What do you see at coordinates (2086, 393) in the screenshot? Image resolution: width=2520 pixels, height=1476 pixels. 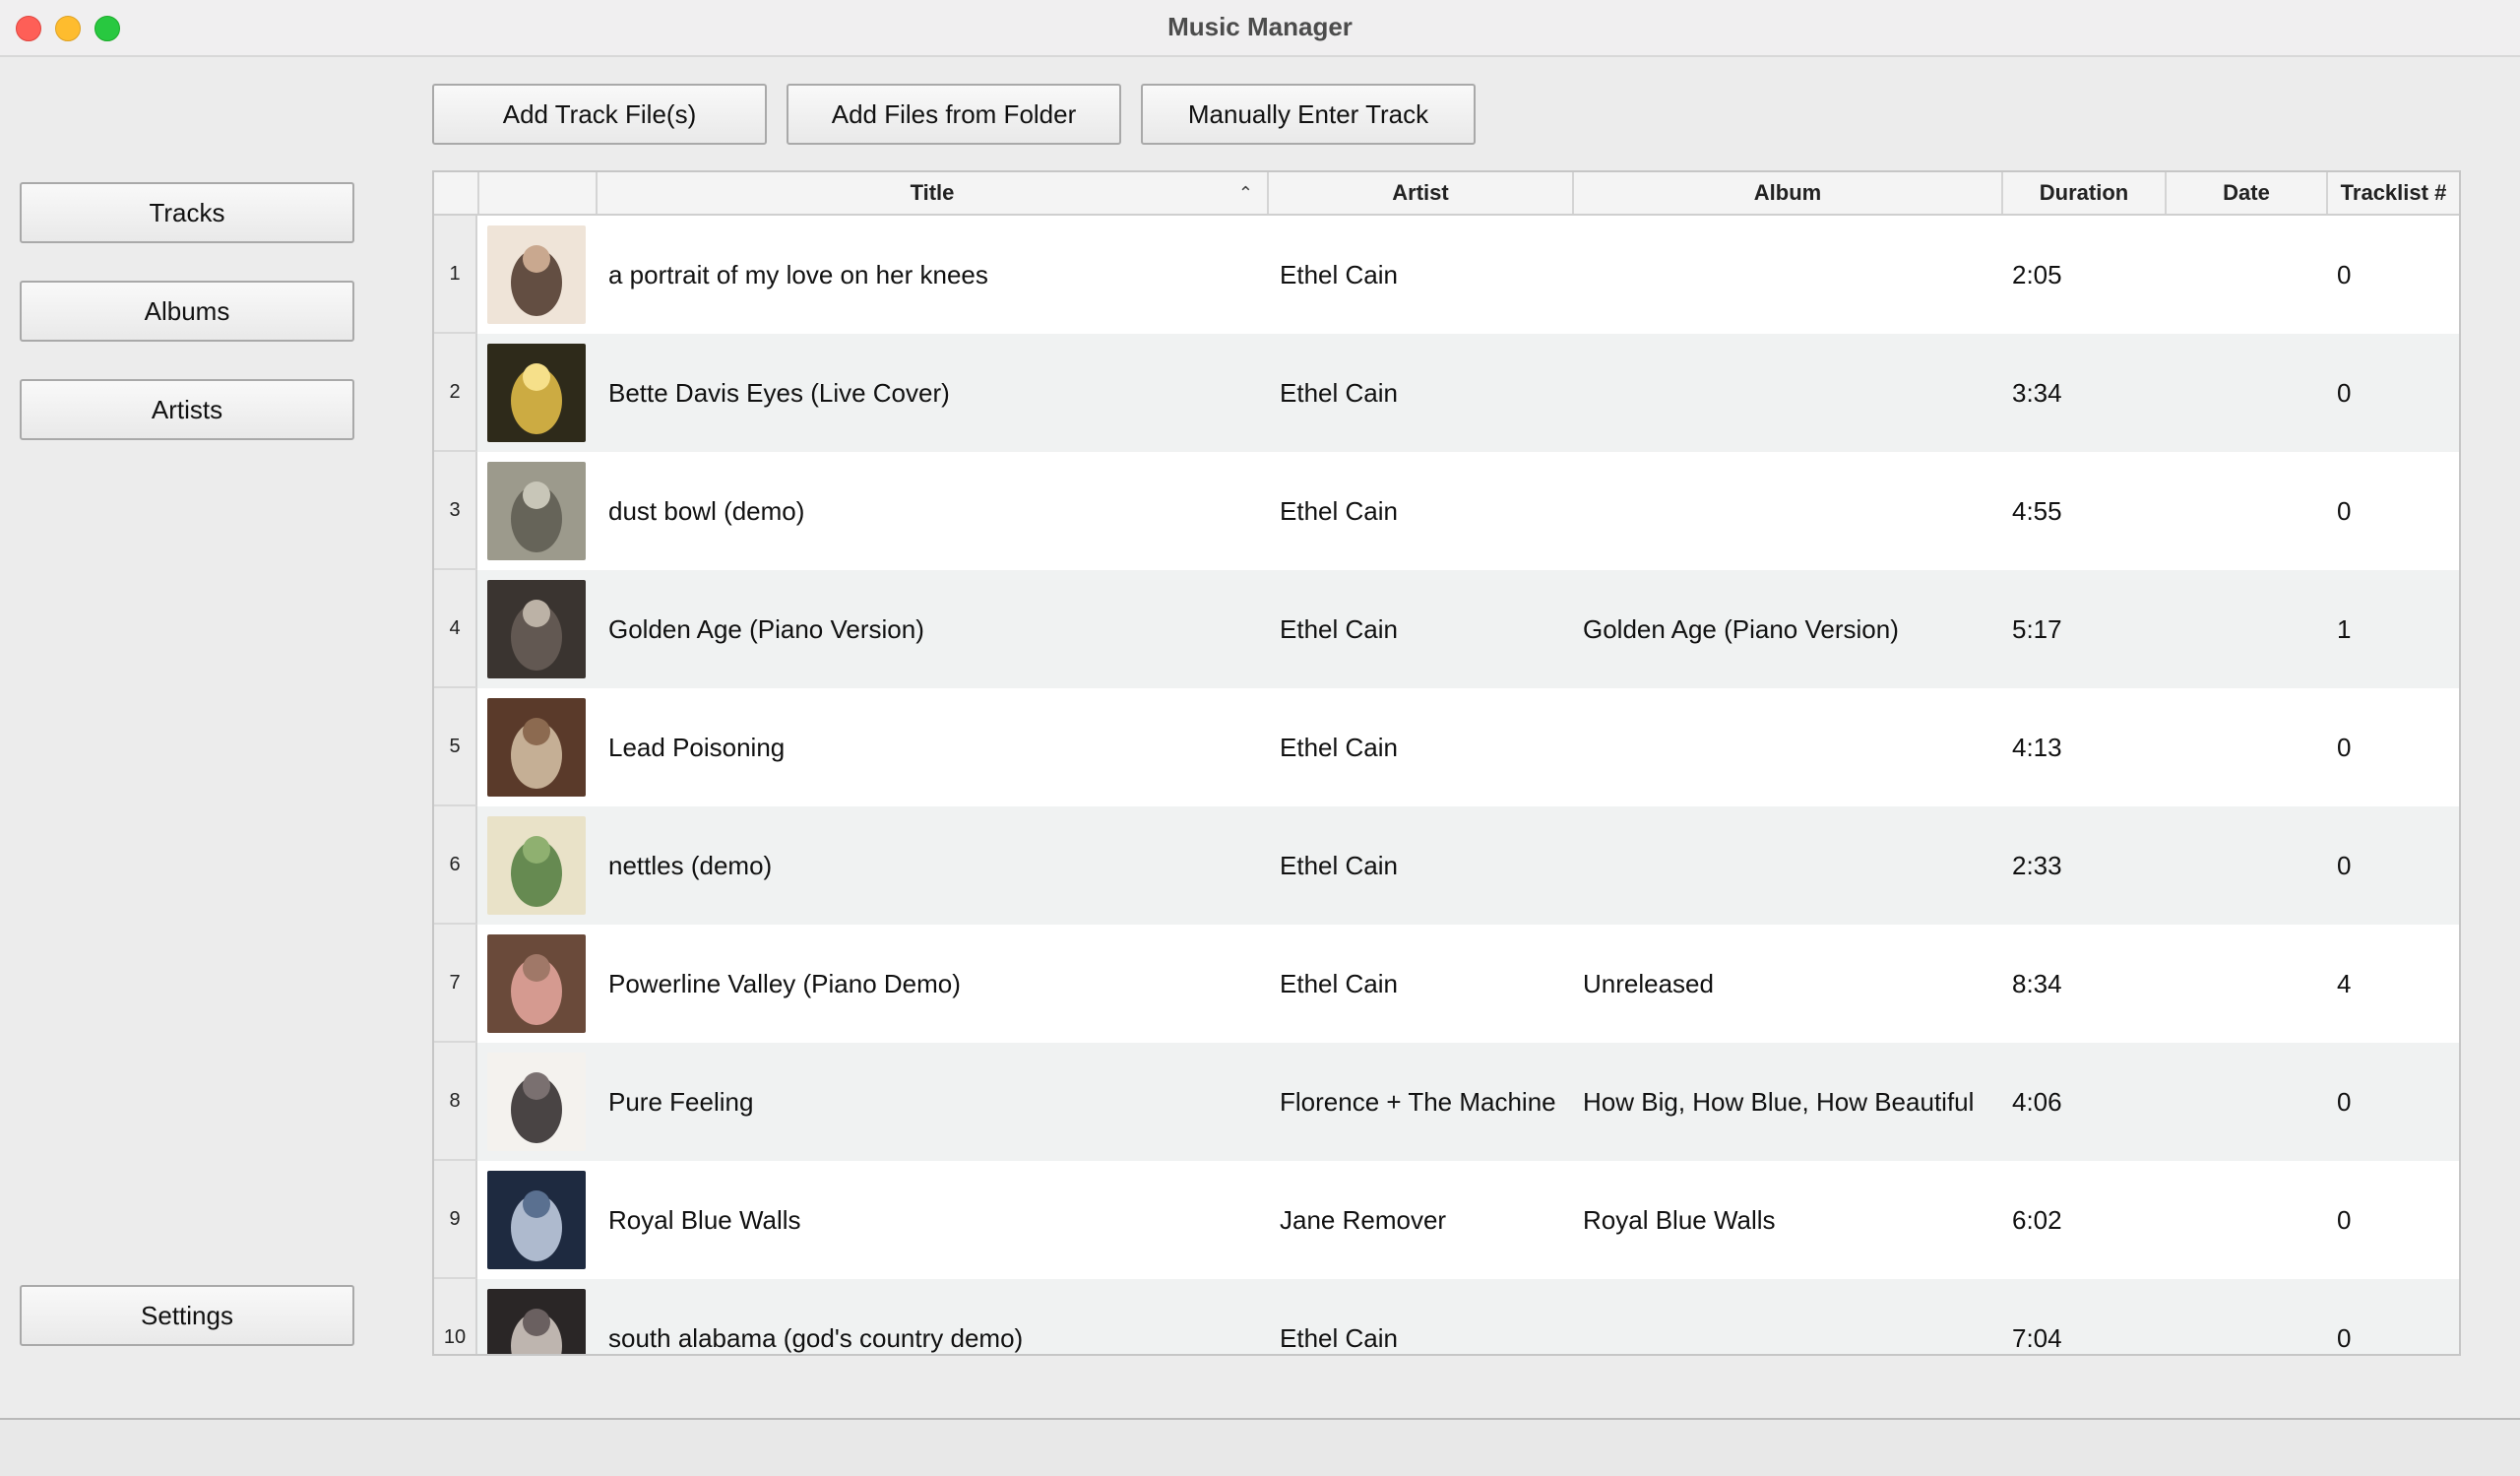 I see `cell-duration: 3:34` at bounding box center [2086, 393].